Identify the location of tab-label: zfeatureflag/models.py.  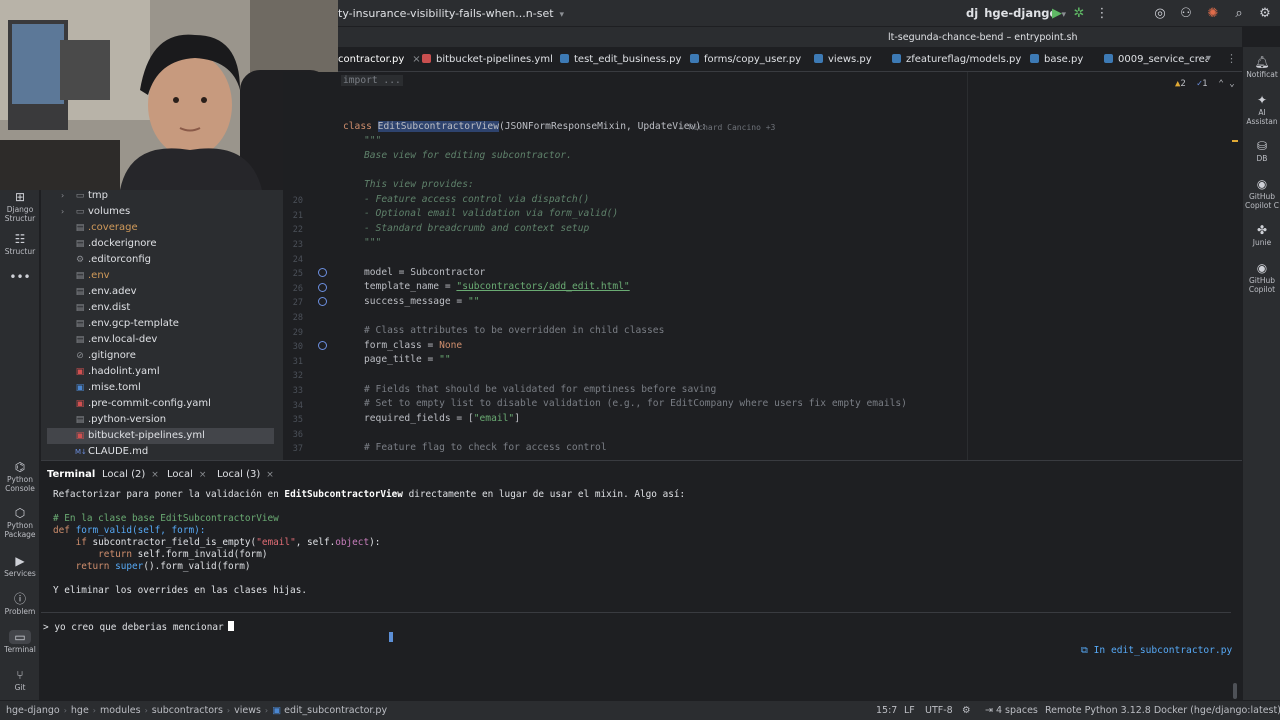
(964, 59).